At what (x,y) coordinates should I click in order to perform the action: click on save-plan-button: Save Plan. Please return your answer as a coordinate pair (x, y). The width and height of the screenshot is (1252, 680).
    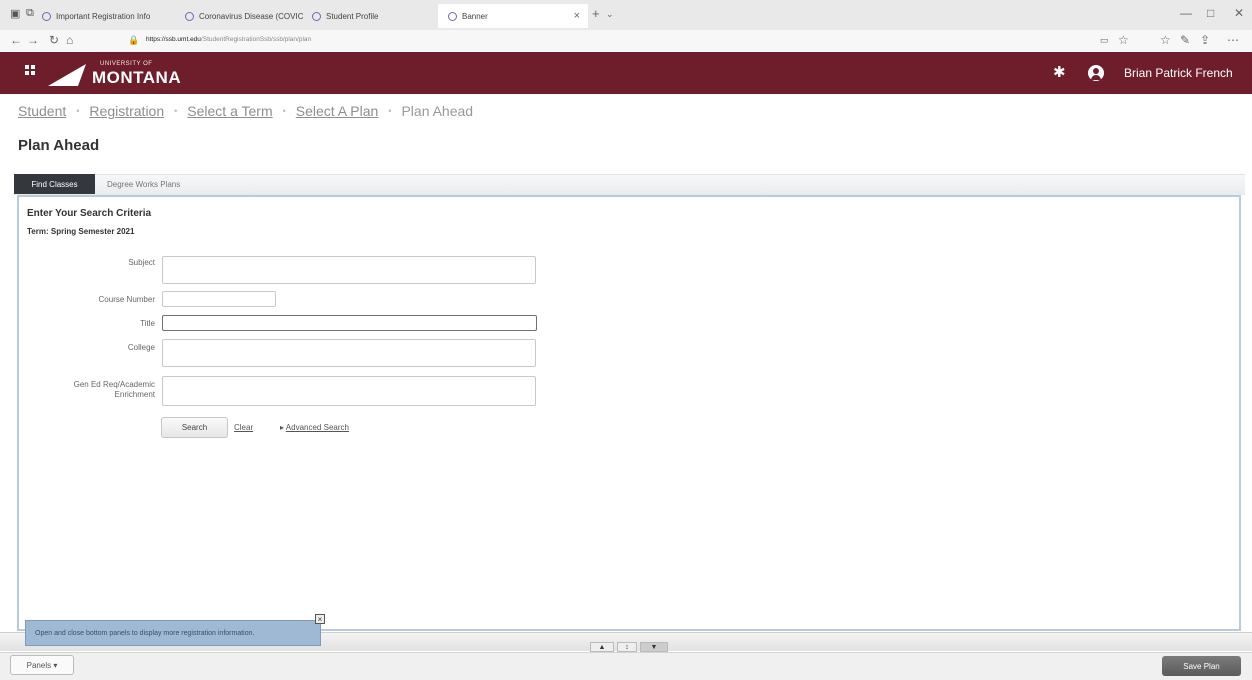
    Looking at the image, I should click on (1201, 666).